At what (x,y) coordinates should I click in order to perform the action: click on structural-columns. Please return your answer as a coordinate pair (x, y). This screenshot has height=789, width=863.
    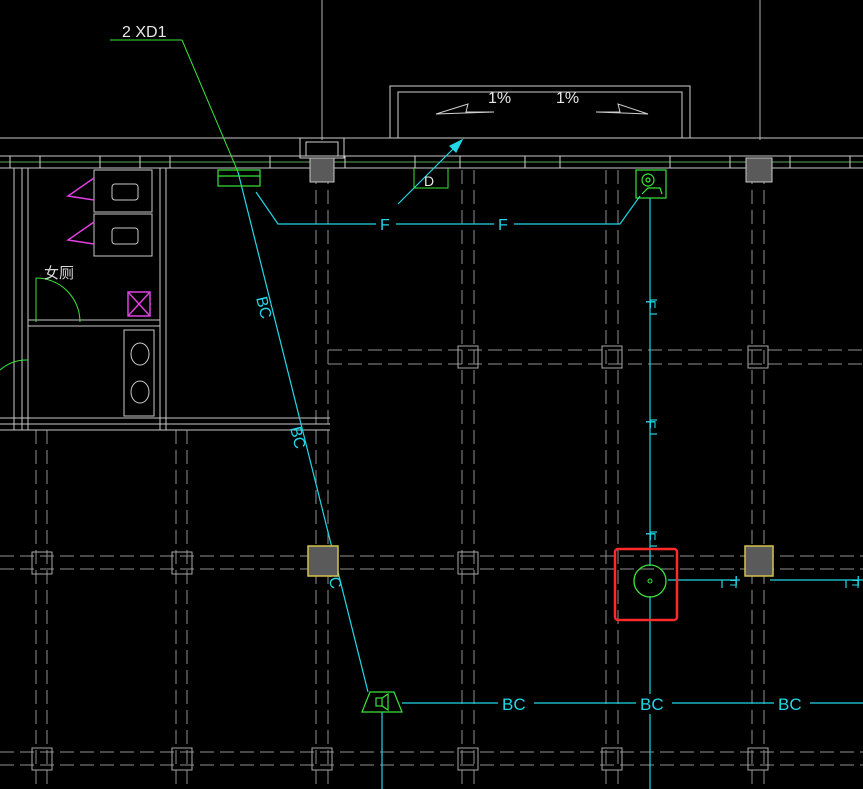
    Looking at the image, I should click on (540, 561).